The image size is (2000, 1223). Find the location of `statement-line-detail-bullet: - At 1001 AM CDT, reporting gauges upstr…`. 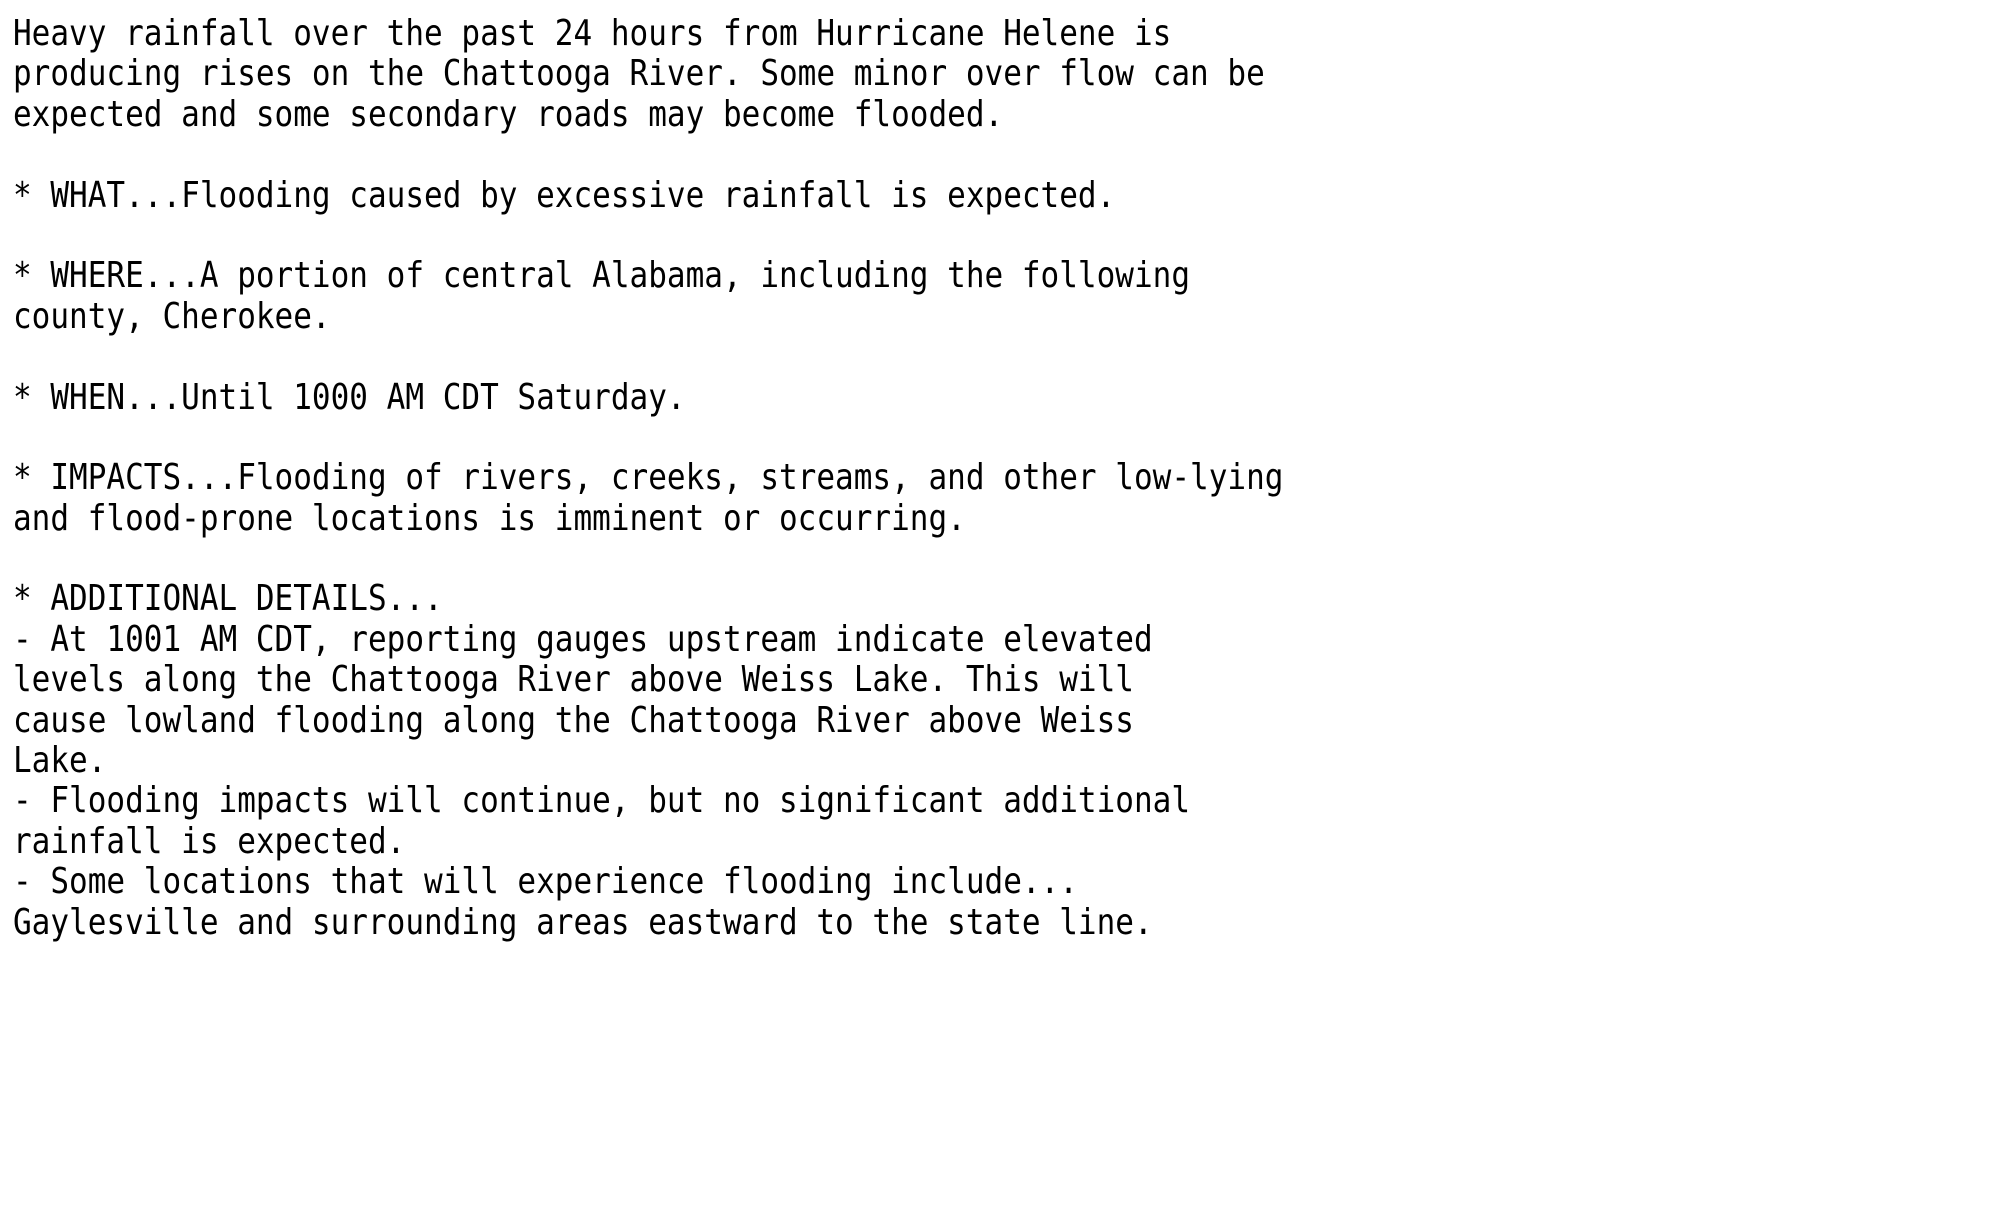

statement-line-detail-bullet: - At 1001 AM CDT, reporting gauges upstr… is located at coordinates (583, 639).